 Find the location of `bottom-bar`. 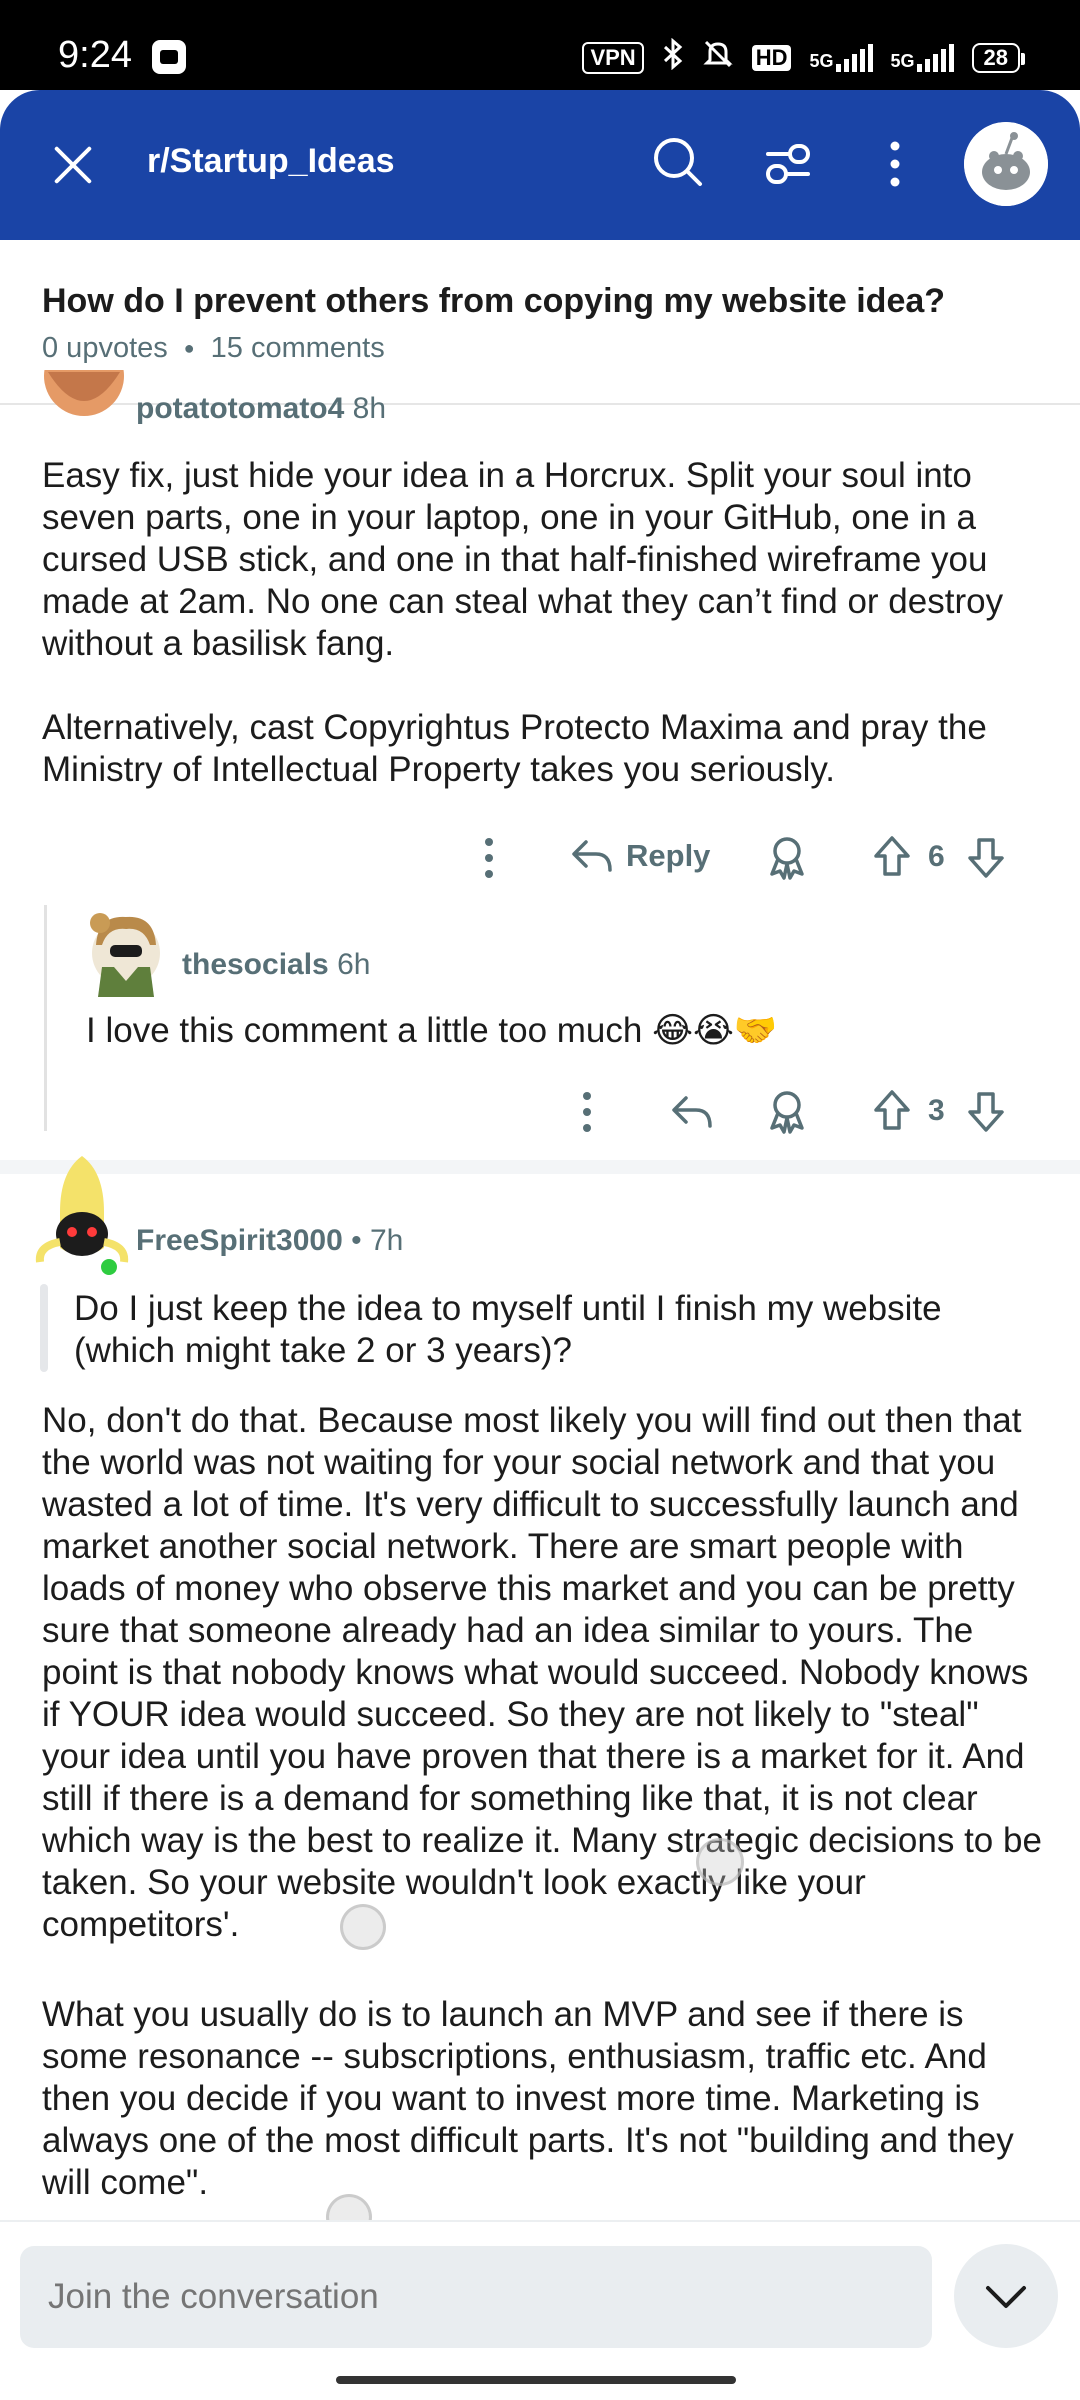

bottom-bar is located at coordinates (540, 2310).